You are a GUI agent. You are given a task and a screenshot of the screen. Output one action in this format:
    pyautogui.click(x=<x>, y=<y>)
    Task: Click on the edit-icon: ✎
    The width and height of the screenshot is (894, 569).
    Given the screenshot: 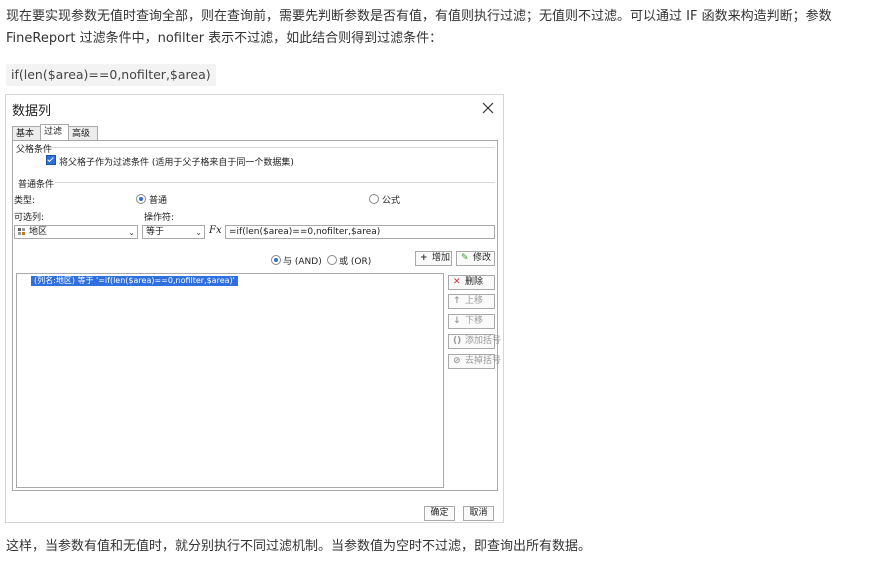 What is the action you would take?
    pyautogui.click(x=465, y=258)
    